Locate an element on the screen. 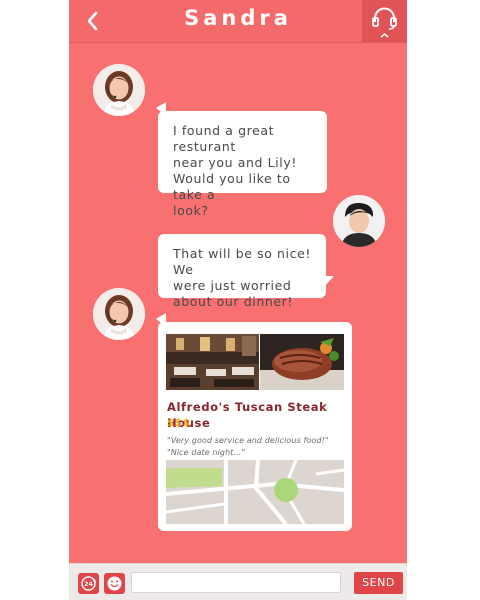  contact-name-title: Sandra is located at coordinates (238, 18).